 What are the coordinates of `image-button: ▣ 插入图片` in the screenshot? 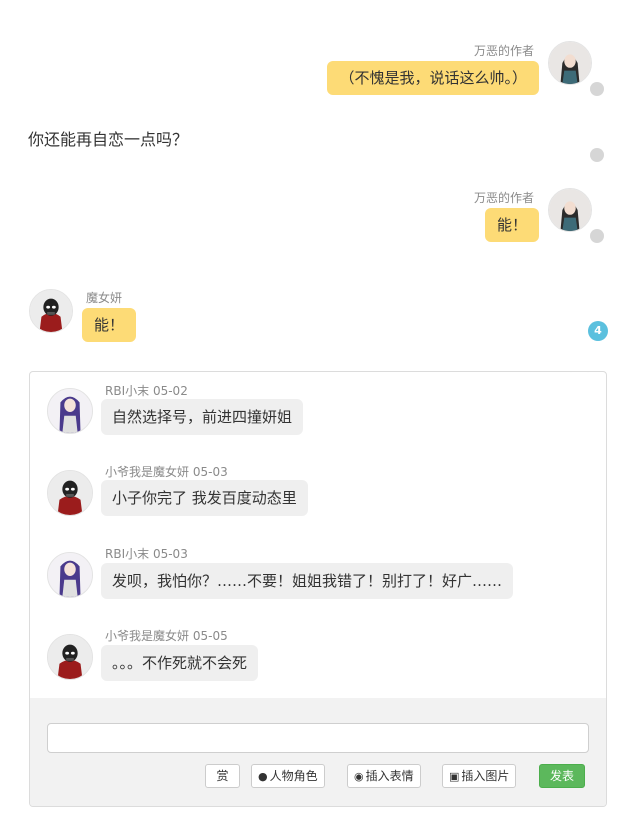 It's located at (479, 776).